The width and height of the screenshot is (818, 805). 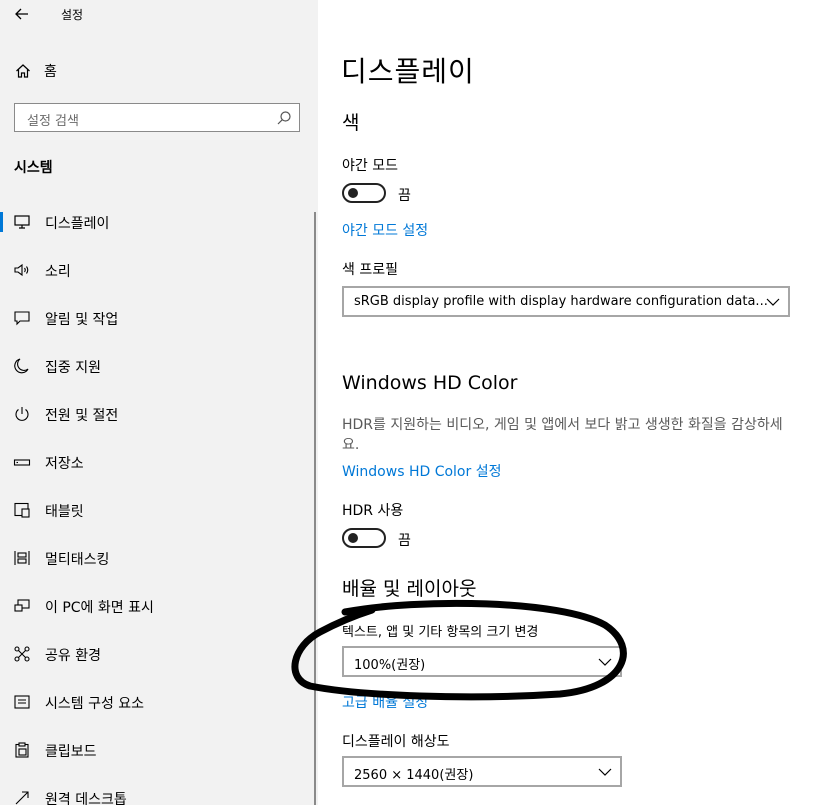 I want to click on sidebar-item-power: 전원 및 절전, so click(x=157, y=414).